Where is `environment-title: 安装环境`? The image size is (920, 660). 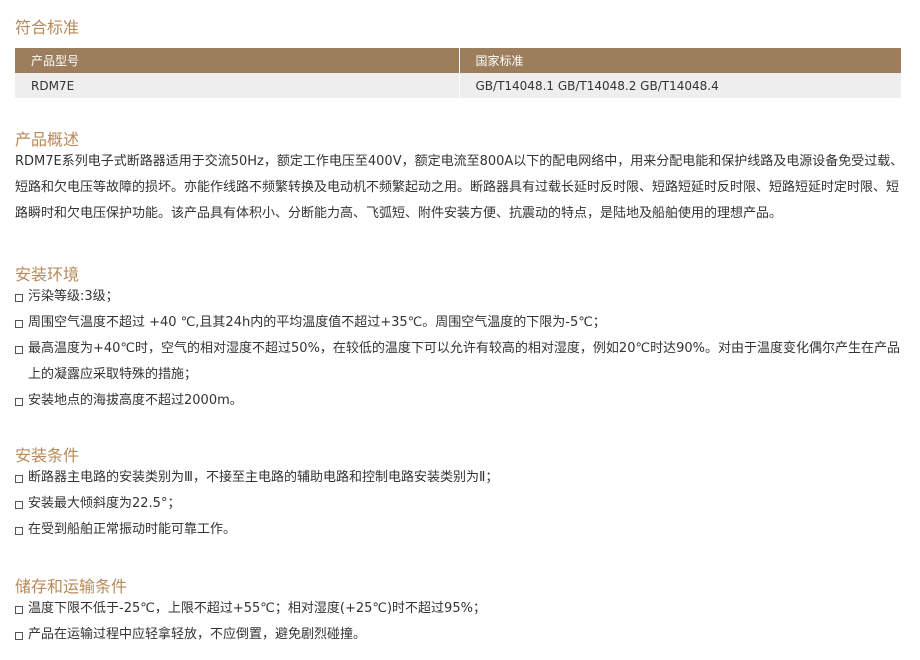
environment-title: 安装环境 is located at coordinates (47, 274).